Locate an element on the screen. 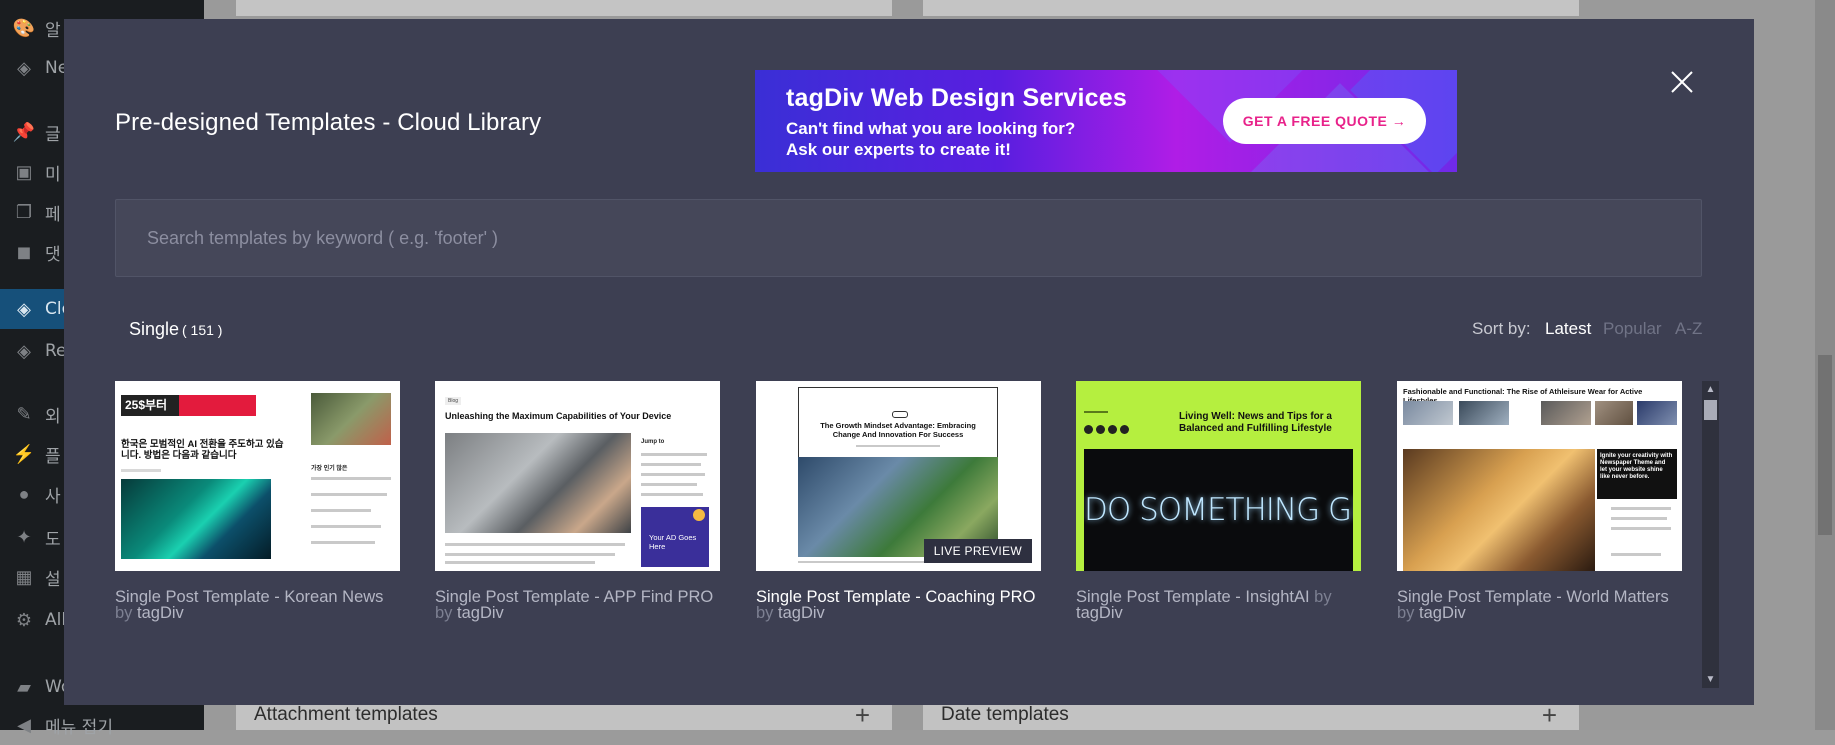 The image size is (1835, 745). sidebar-item-label: 미 is located at coordinates (53, 174).